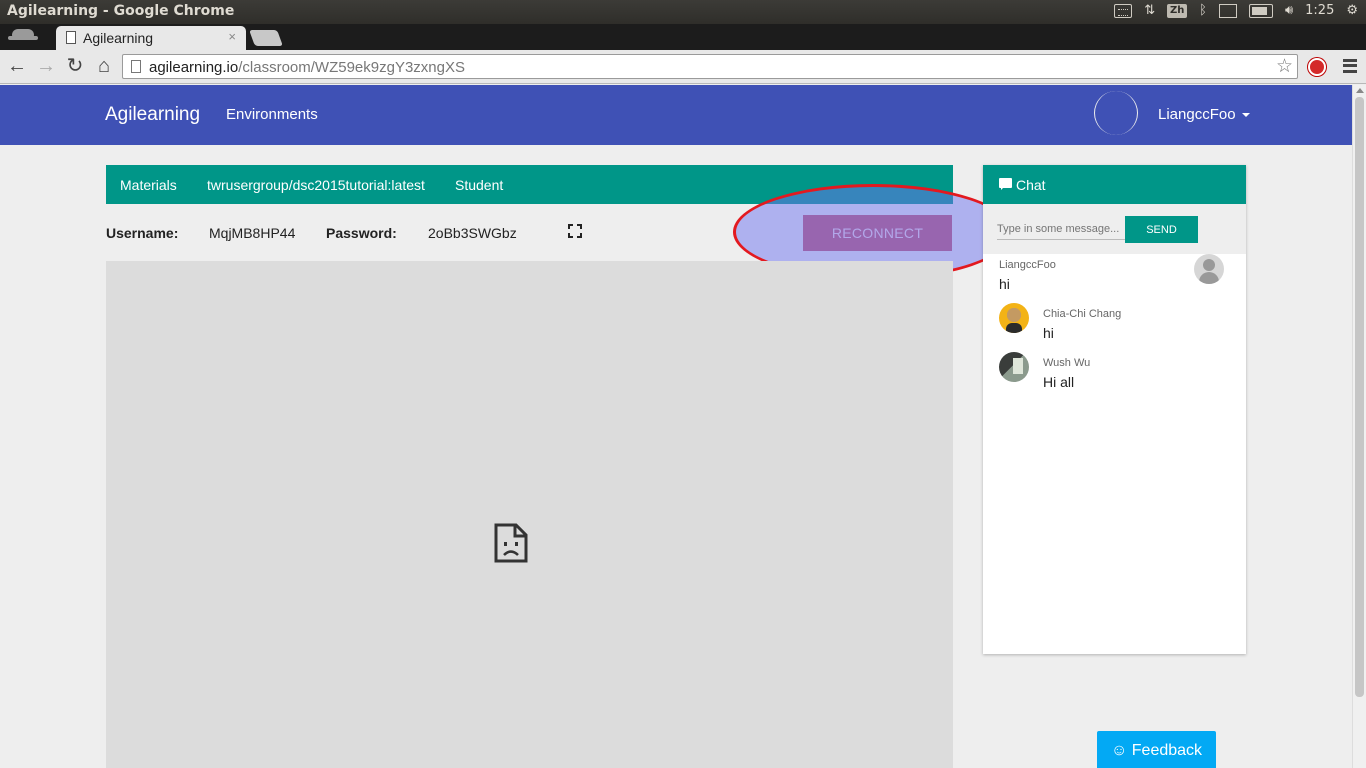  What do you see at coordinates (1360, 90) in the screenshot?
I see `scroll-up-icon` at bounding box center [1360, 90].